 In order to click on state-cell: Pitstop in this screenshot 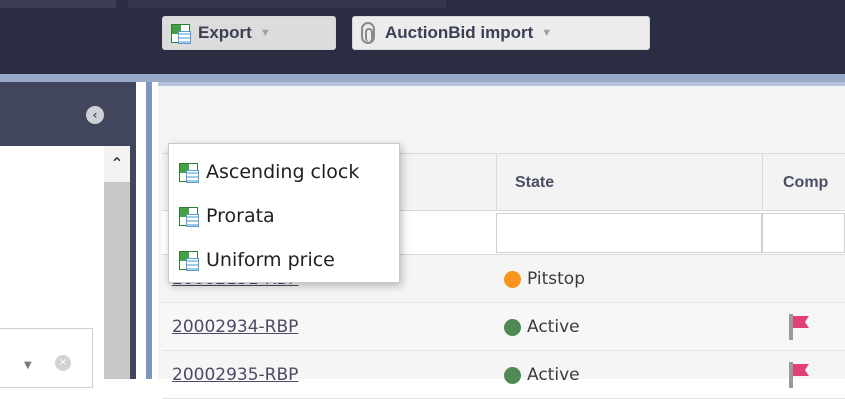, I will do `click(544, 279)`.